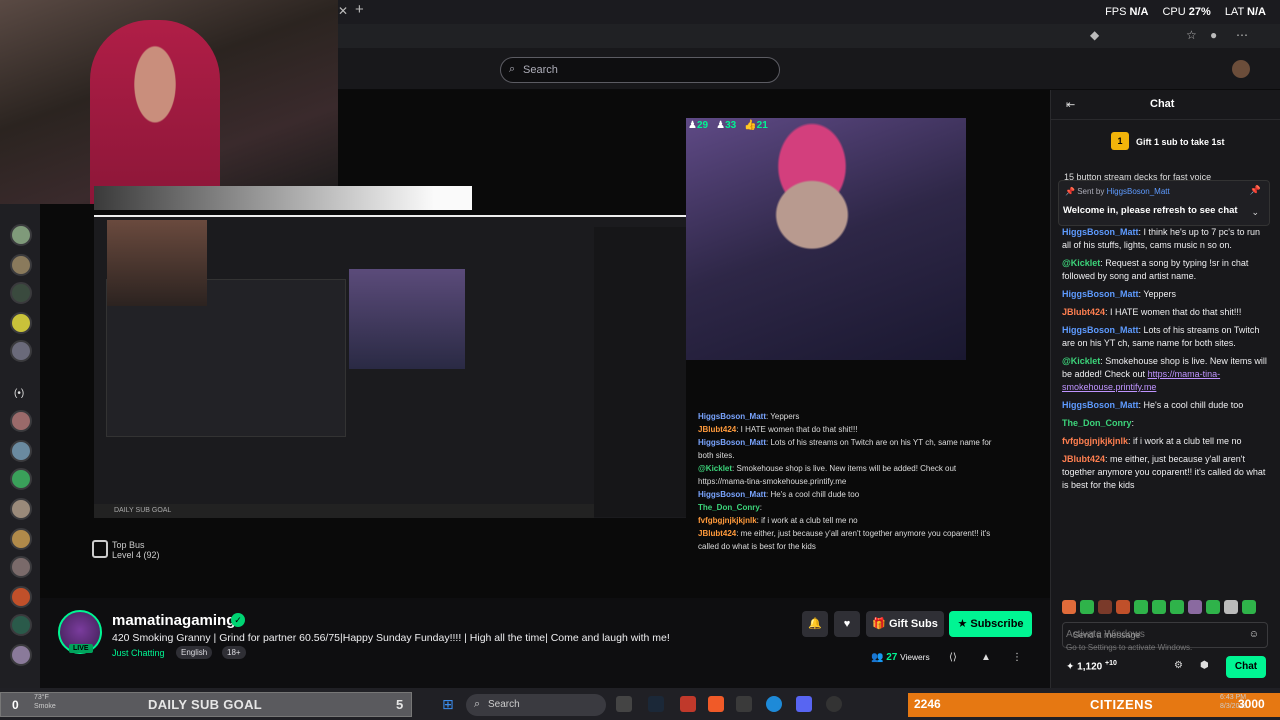 The image size is (1280, 720). I want to click on tag-18plus: 18+, so click(234, 652).